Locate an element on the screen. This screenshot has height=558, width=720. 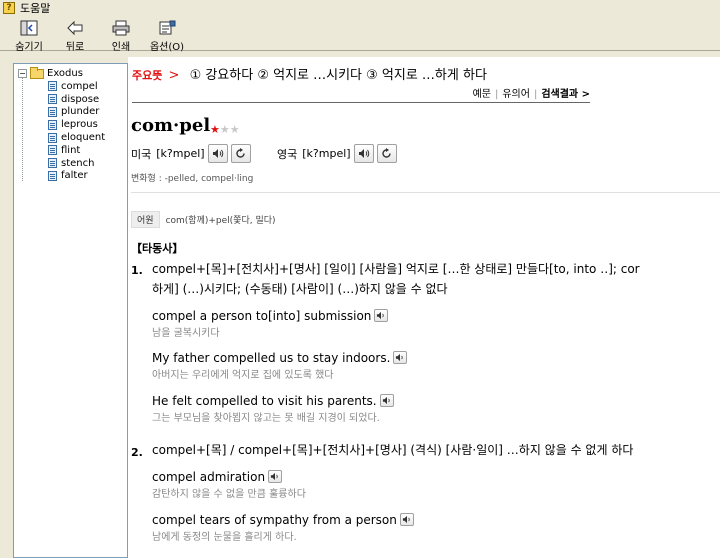
tree-item-falter: falter is located at coordinates (76, 176).